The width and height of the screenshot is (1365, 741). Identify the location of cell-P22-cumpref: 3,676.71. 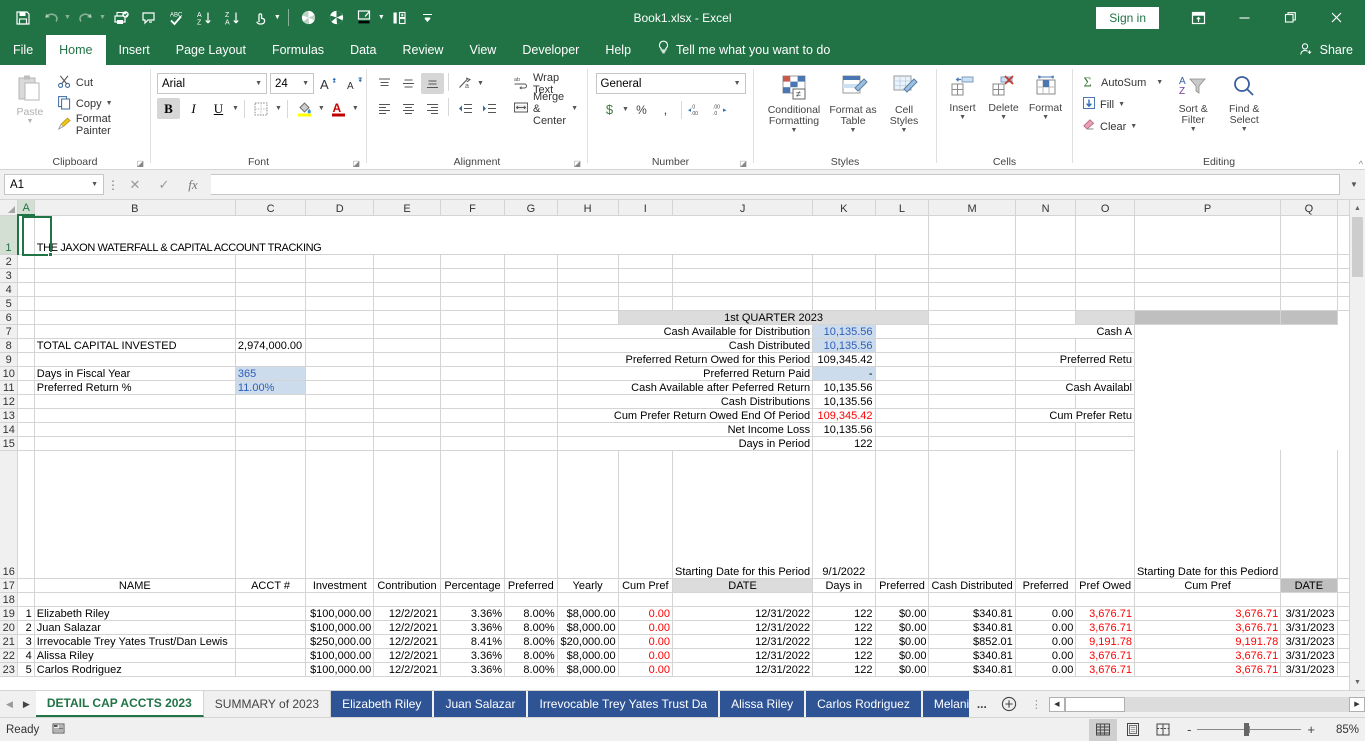
(1207, 655).